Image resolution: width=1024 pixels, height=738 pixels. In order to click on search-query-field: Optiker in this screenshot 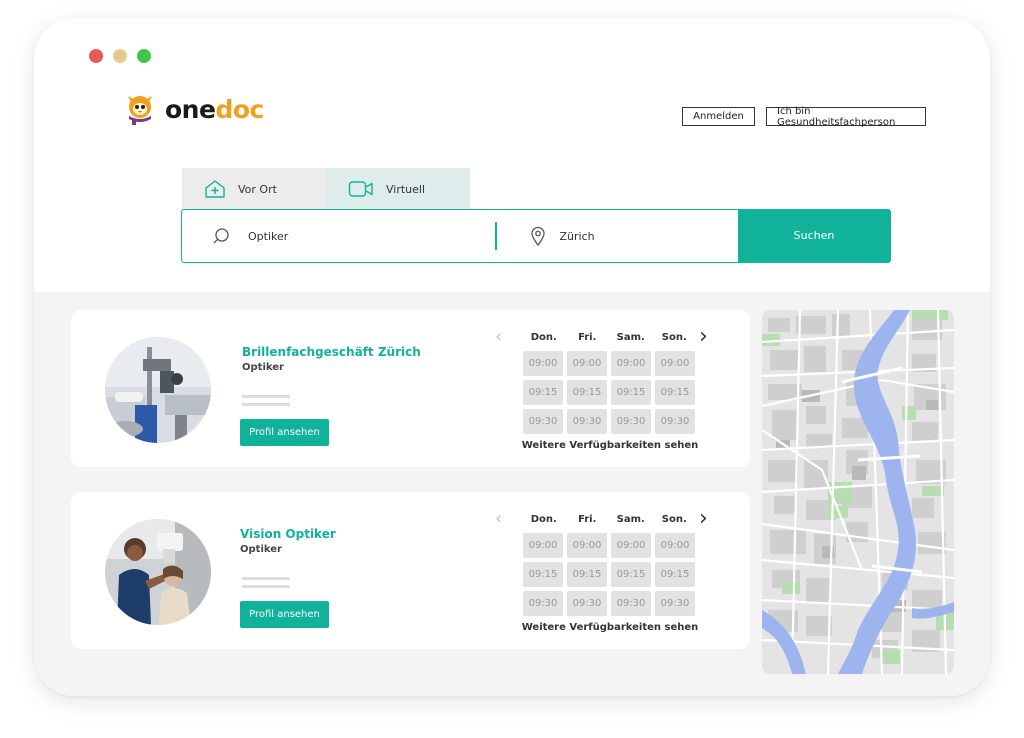, I will do `click(338, 236)`.